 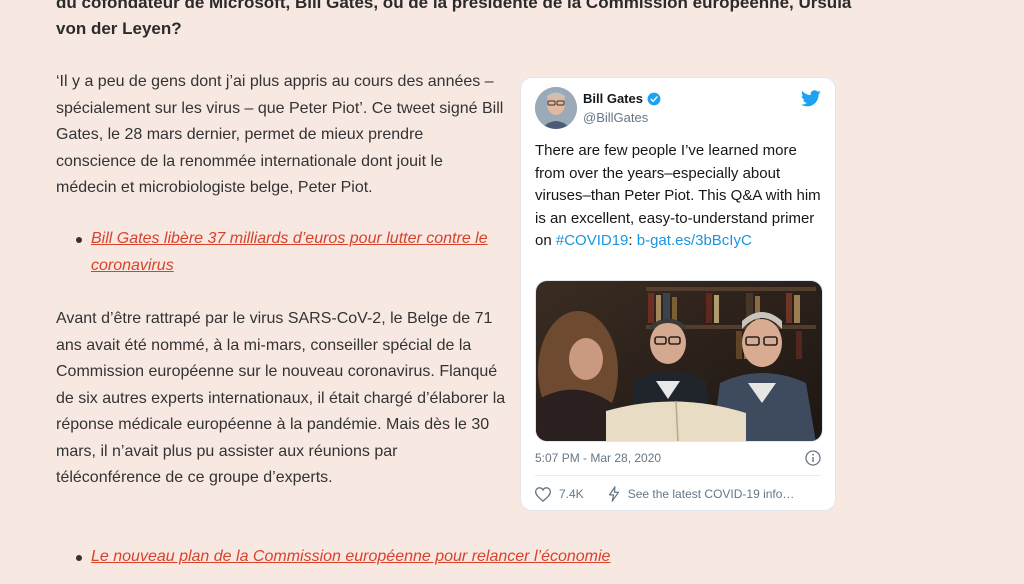 I want to click on twitter-bird-icon, so click(x=811, y=98).